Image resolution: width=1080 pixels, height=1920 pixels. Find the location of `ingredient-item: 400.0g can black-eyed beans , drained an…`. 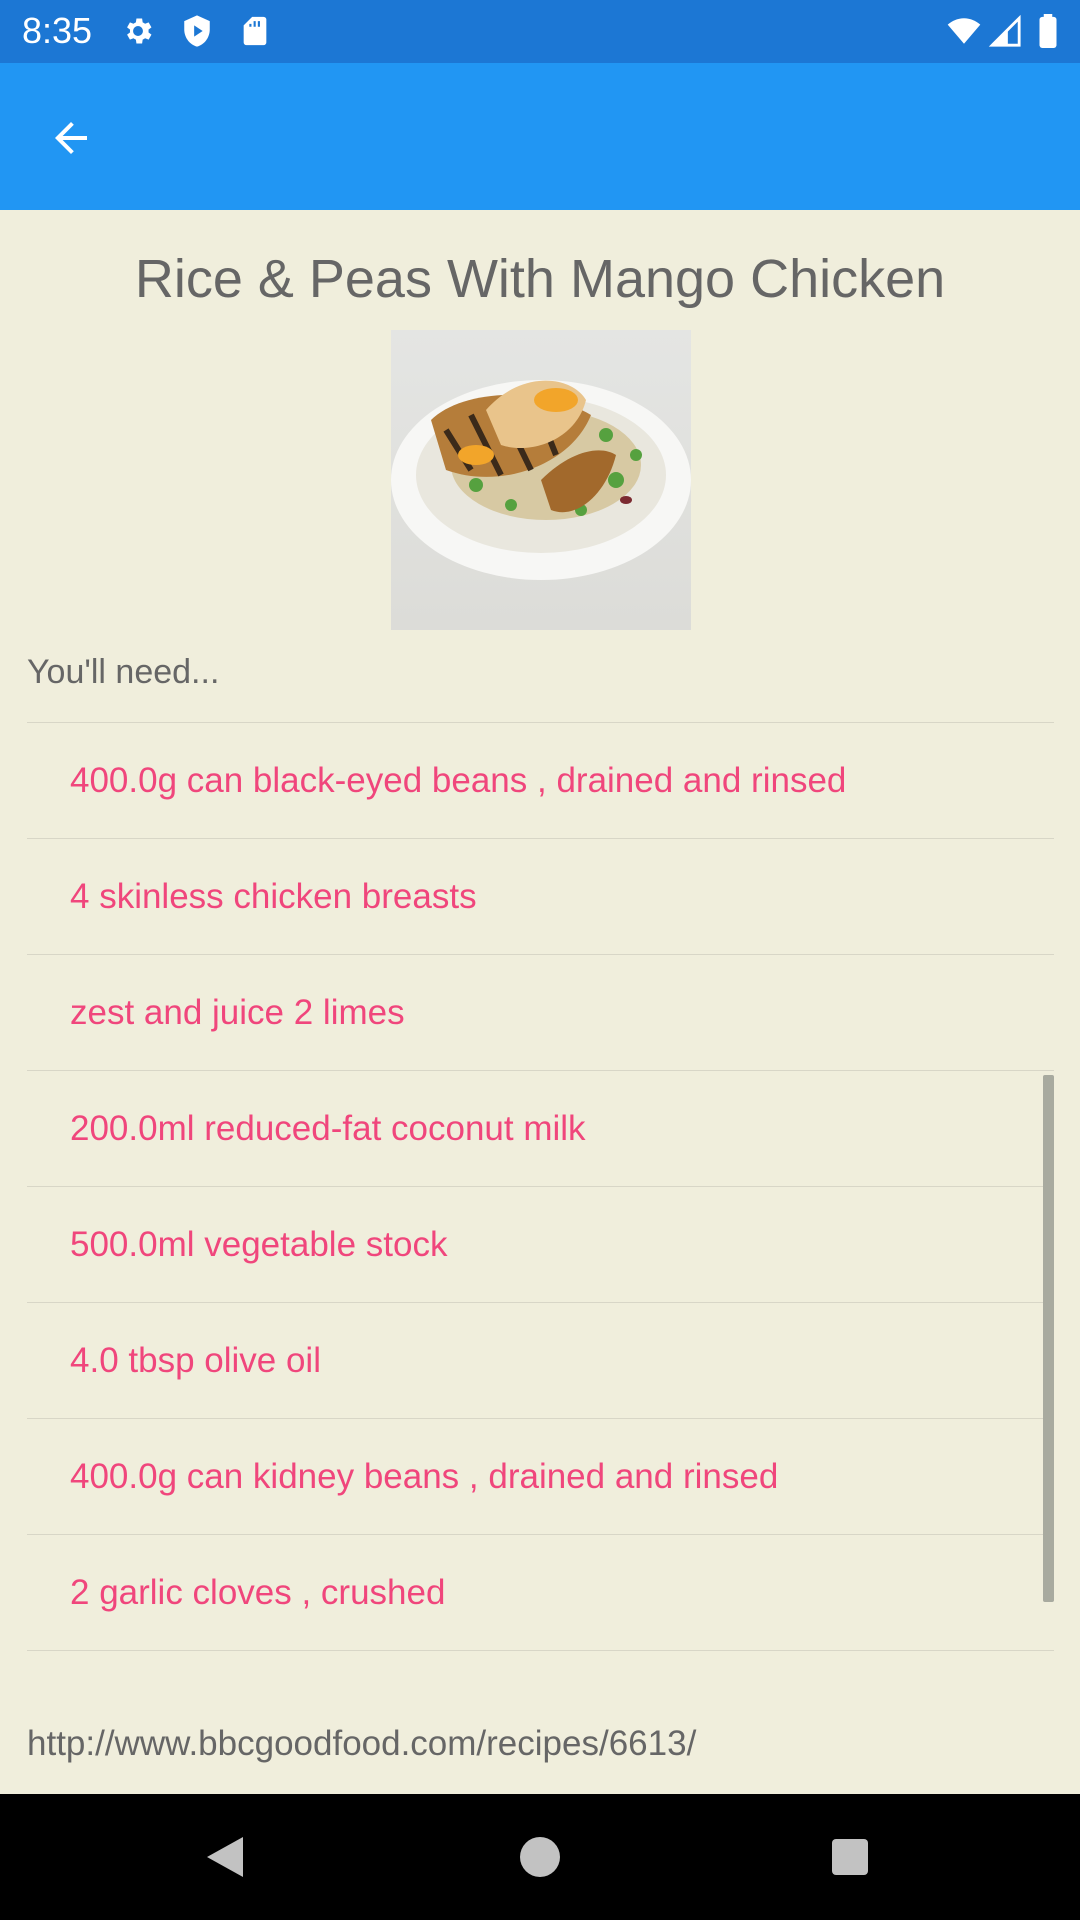

ingredient-item: 400.0g can black-eyed beans , drained an… is located at coordinates (540, 780).